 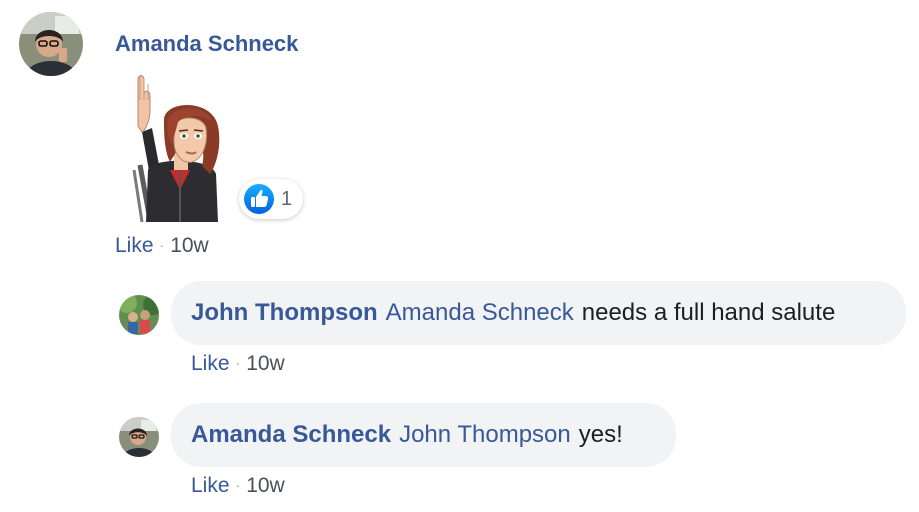 What do you see at coordinates (287, 198) in the screenshot?
I see `reaction-count: 1` at bounding box center [287, 198].